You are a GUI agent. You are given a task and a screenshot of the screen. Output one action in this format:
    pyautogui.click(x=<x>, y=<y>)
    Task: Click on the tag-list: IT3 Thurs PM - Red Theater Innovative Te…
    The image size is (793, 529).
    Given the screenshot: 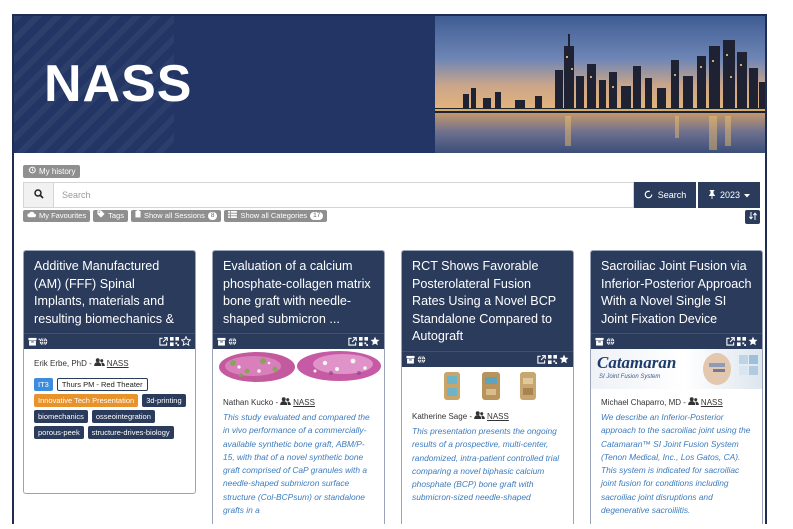 What is the action you would take?
    pyautogui.click(x=109, y=403)
    